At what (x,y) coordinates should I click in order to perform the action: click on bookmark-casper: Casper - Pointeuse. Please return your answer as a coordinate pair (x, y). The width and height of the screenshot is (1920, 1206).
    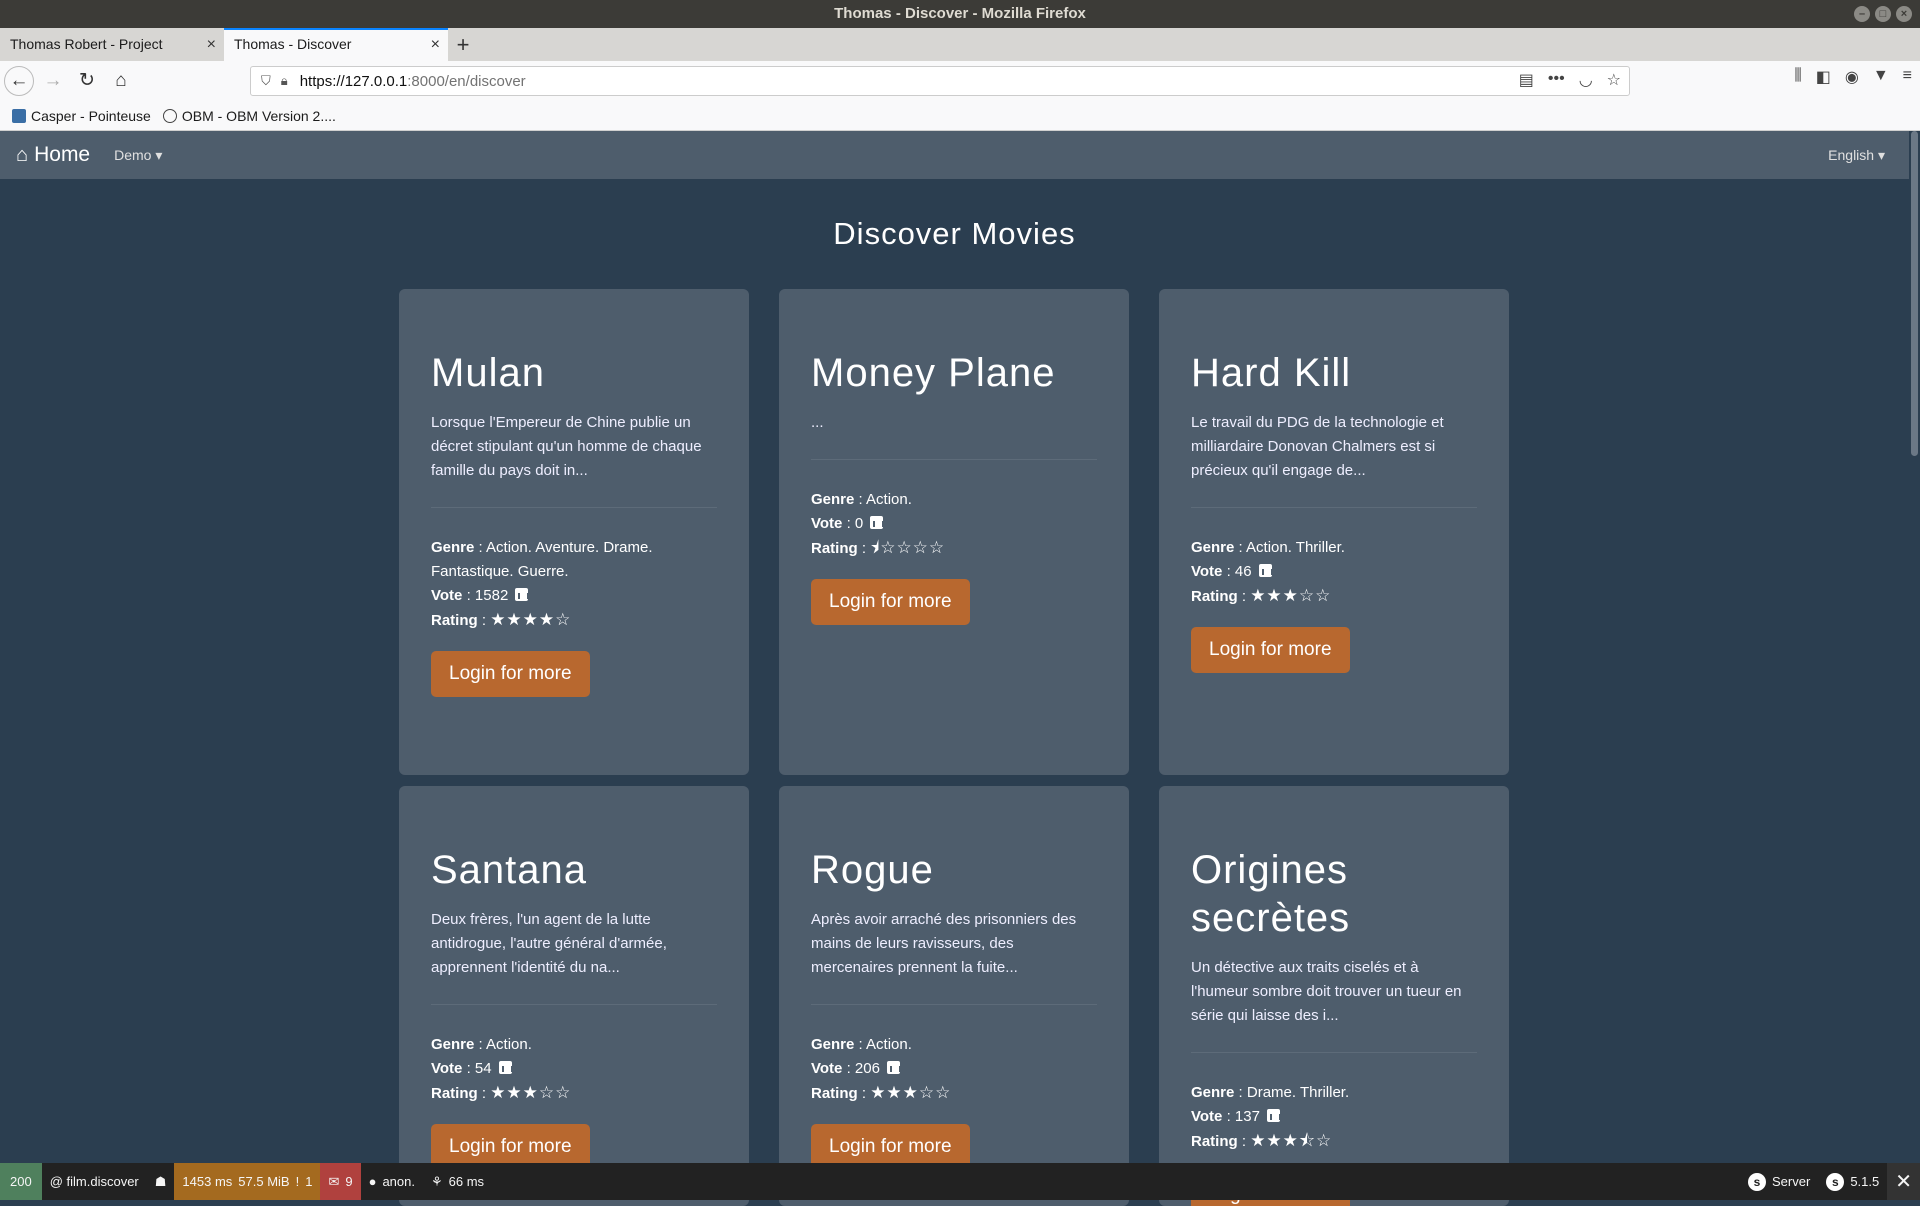
    Looking at the image, I should click on (81, 116).